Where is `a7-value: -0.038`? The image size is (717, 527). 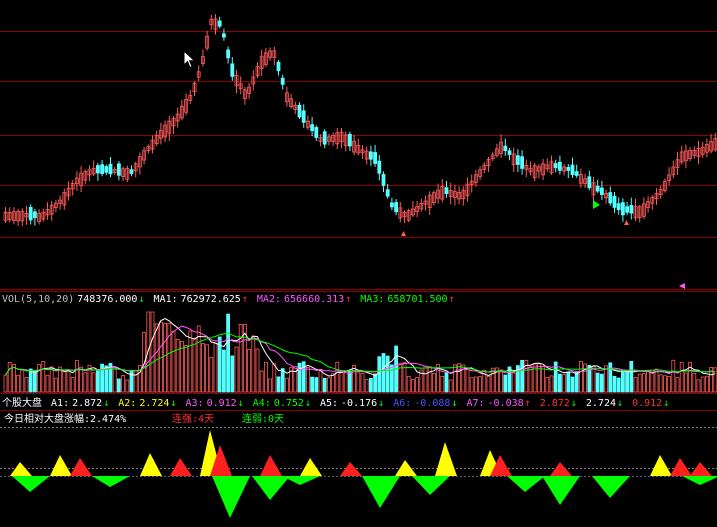 a7-value: -0.038 is located at coordinates (505, 403).